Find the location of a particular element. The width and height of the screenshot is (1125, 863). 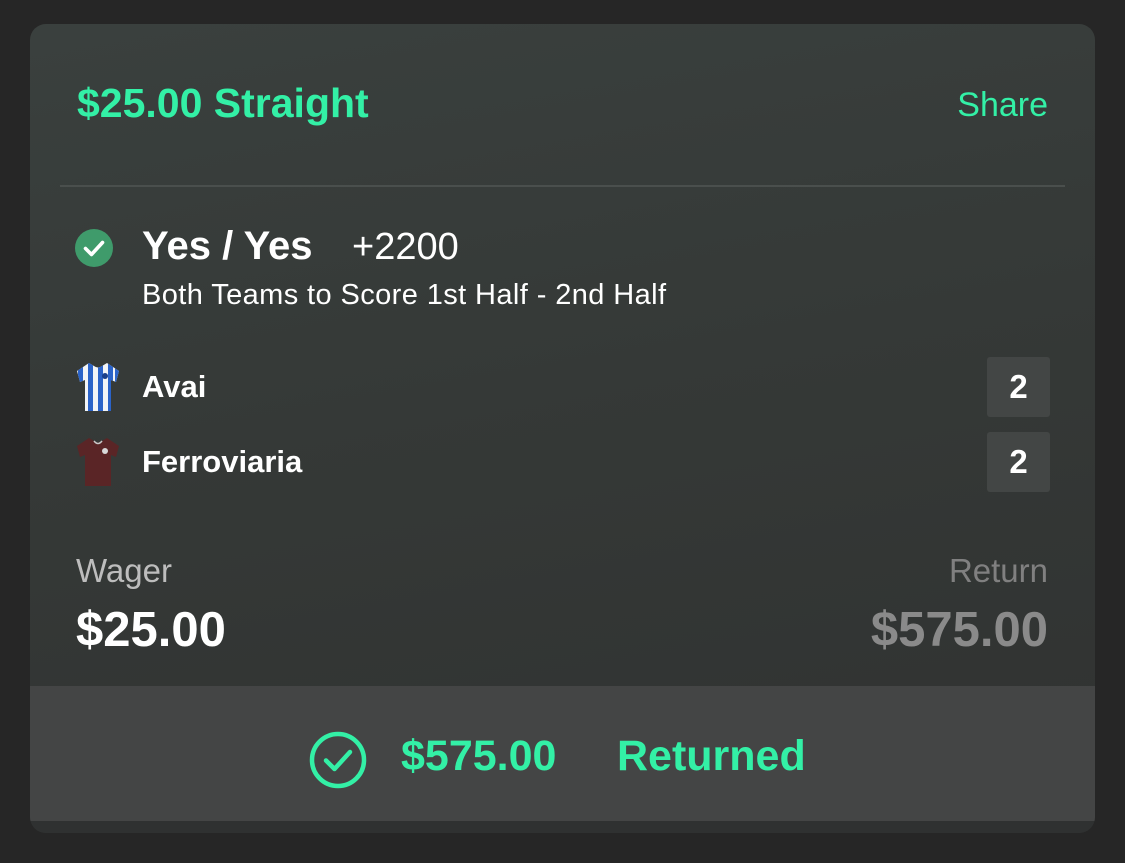

result-footer: $575.00 Returned is located at coordinates (562, 753).